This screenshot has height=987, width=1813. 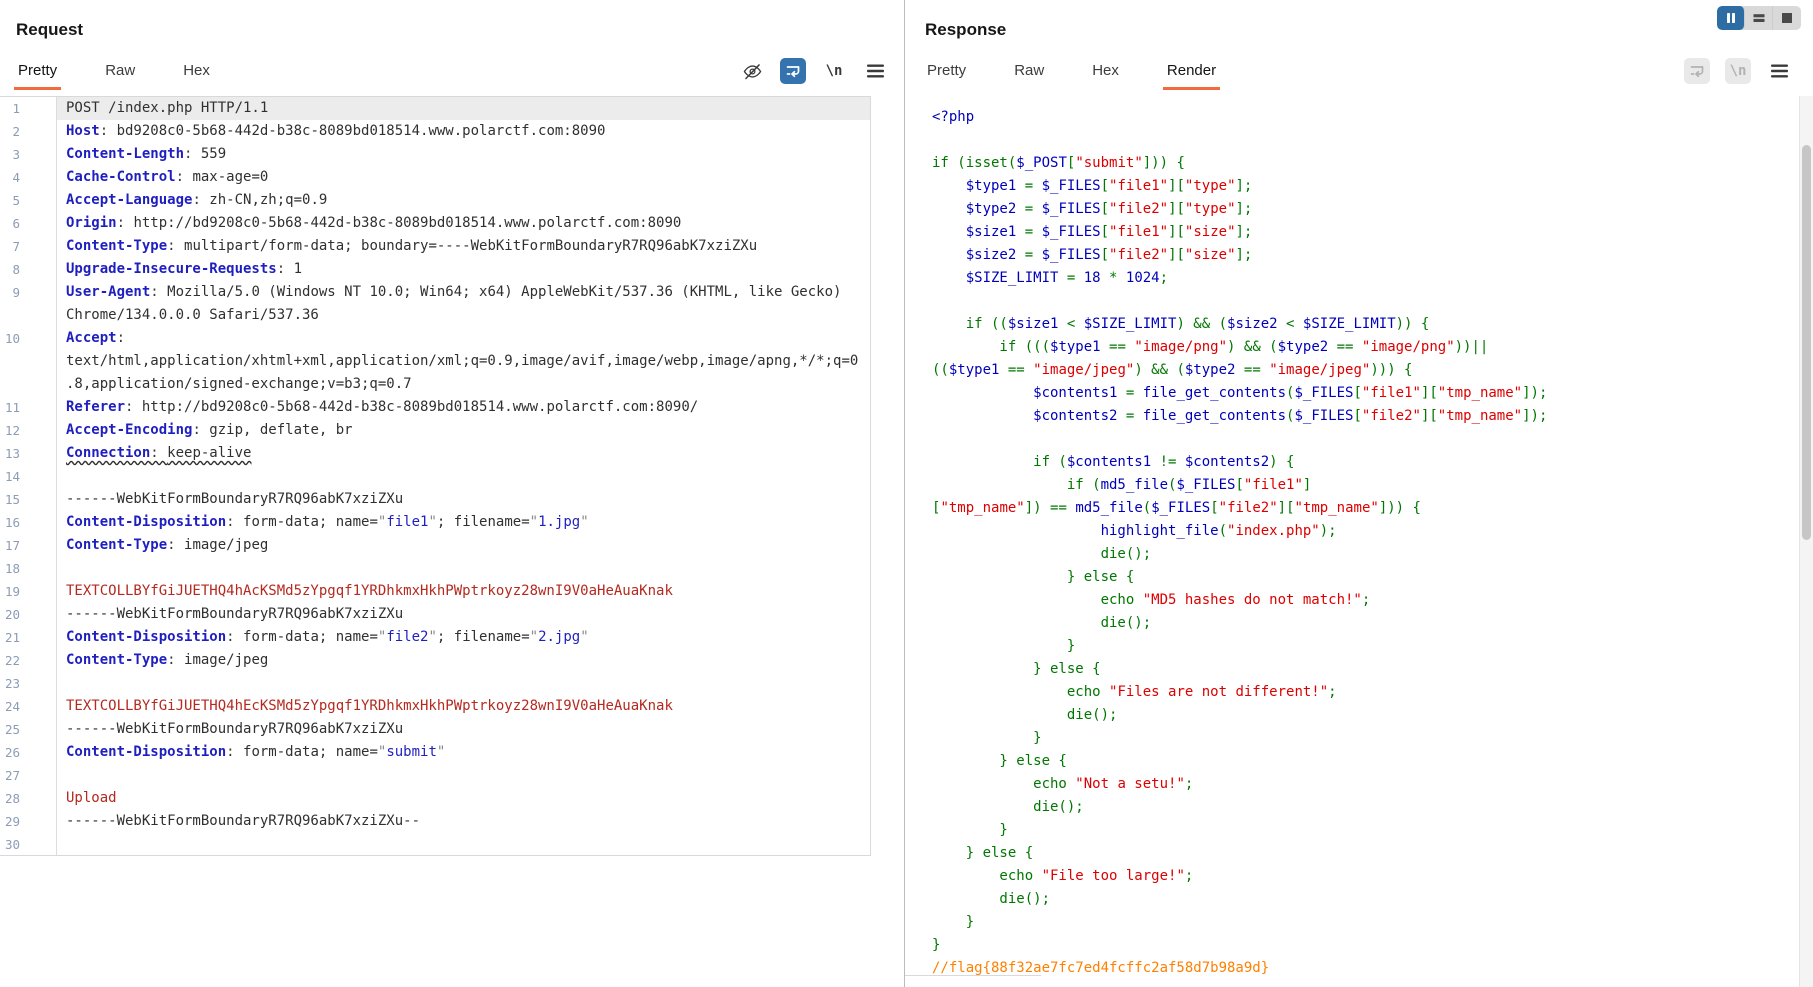 What do you see at coordinates (28, 177) in the screenshot?
I see `line-number: 4` at bounding box center [28, 177].